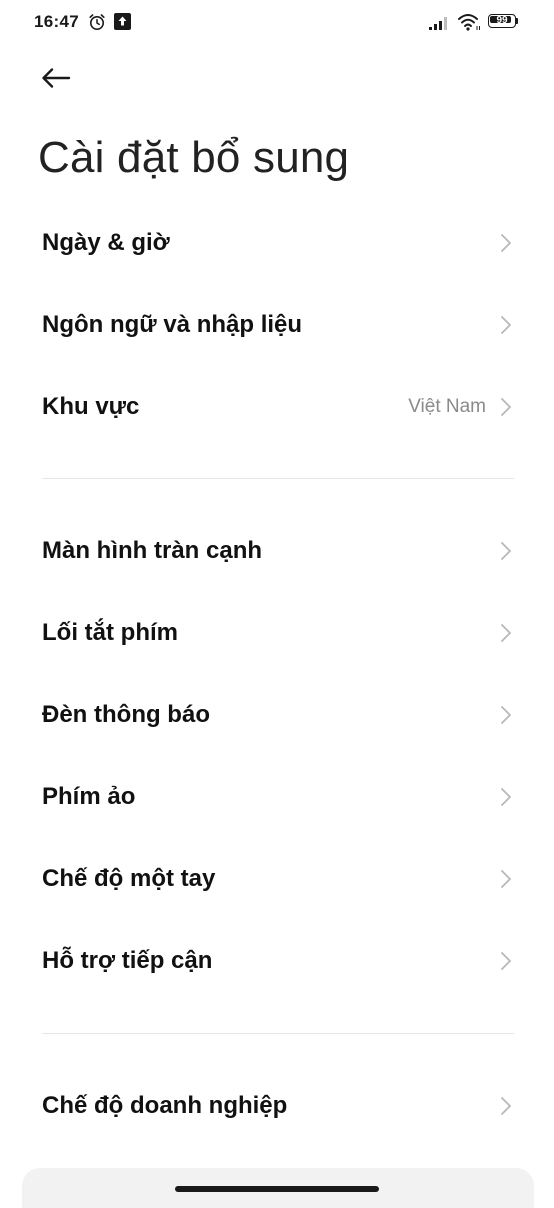 This screenshot has height=1208, width=554. I want to click on arrow-left-icon, so click(56, 80).